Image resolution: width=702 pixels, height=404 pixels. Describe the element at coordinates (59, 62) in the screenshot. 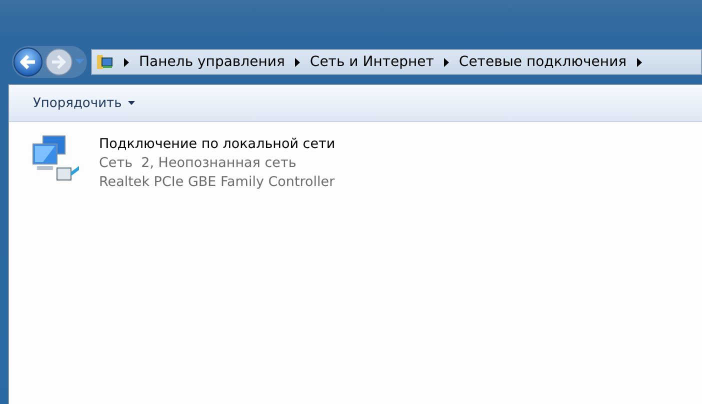

I see `forward-button` at that location.